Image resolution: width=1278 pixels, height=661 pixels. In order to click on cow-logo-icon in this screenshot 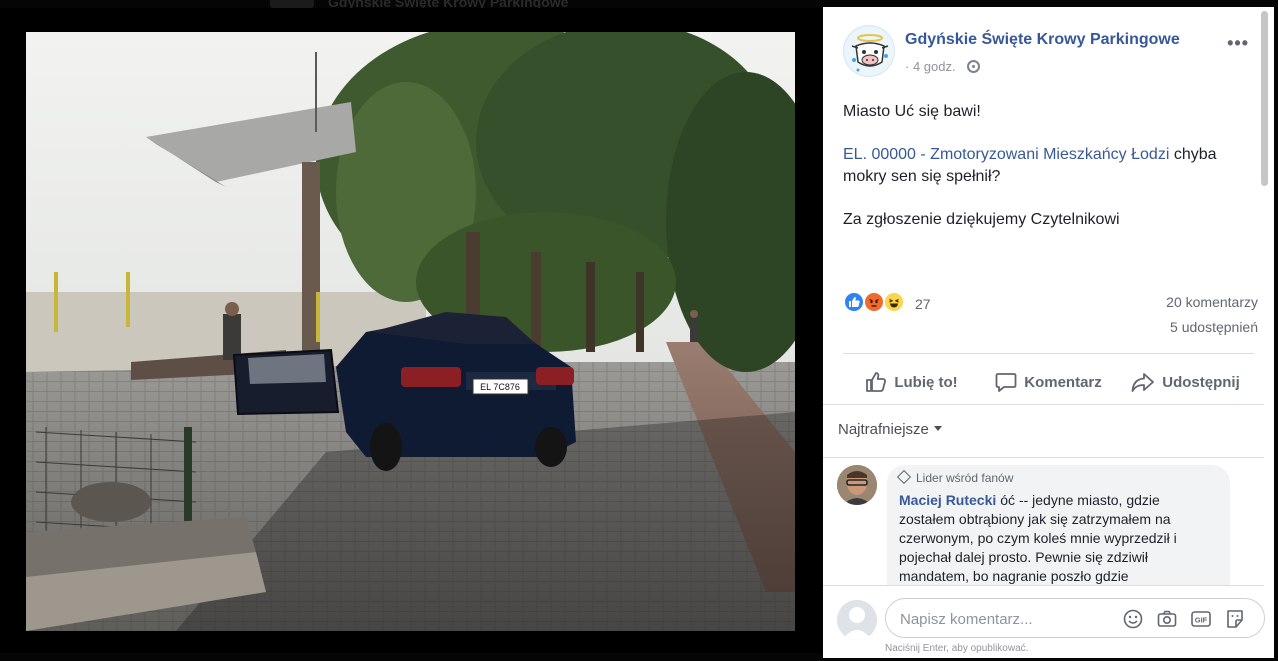, I will do `click(869, 51)`.